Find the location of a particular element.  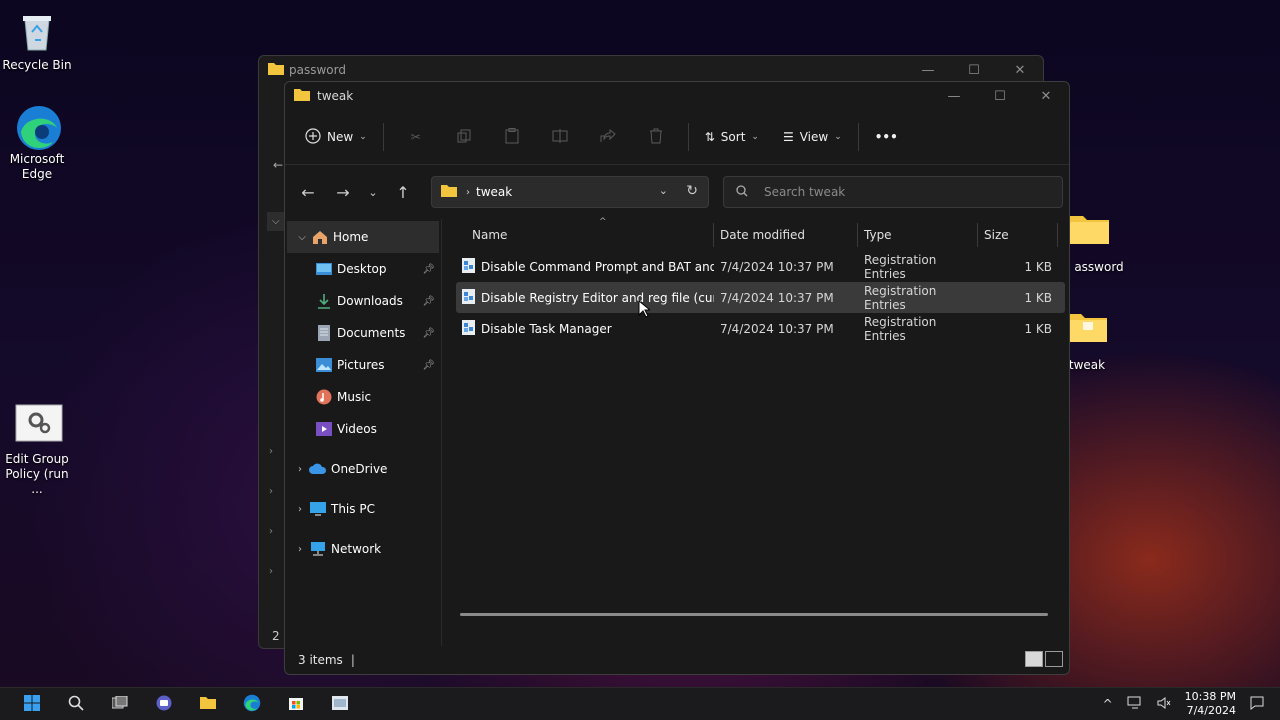

nav-item-home: ⌵ Home is located at coordinates (363, 237).